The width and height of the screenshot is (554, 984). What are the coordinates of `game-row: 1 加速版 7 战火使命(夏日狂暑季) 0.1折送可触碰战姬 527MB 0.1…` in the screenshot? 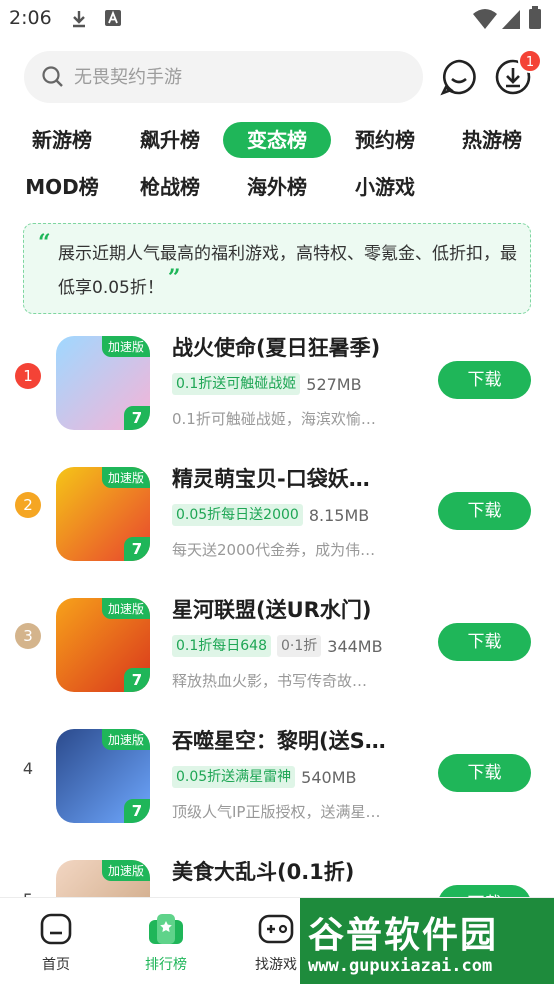 It's located at (277, 395).